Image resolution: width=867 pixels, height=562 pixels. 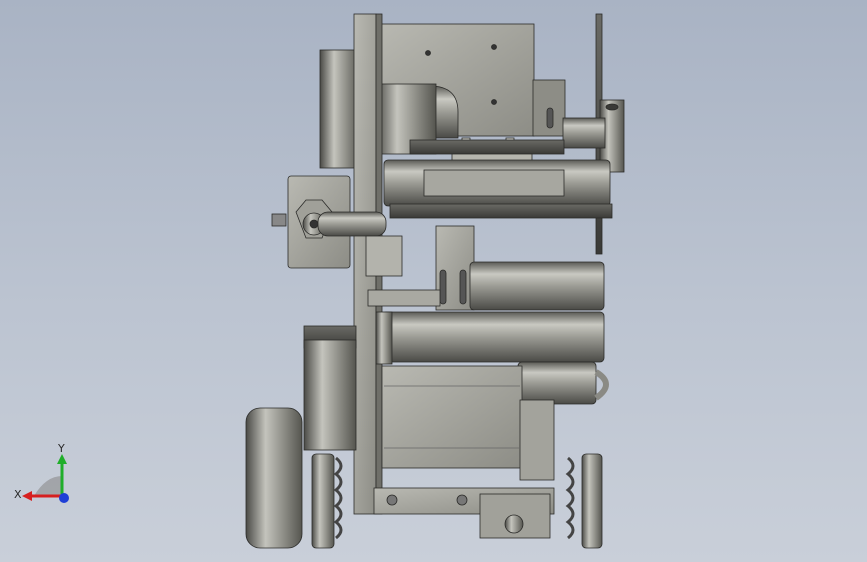 I want to click on bottom-motor-flange, so click(x=537, y=440).